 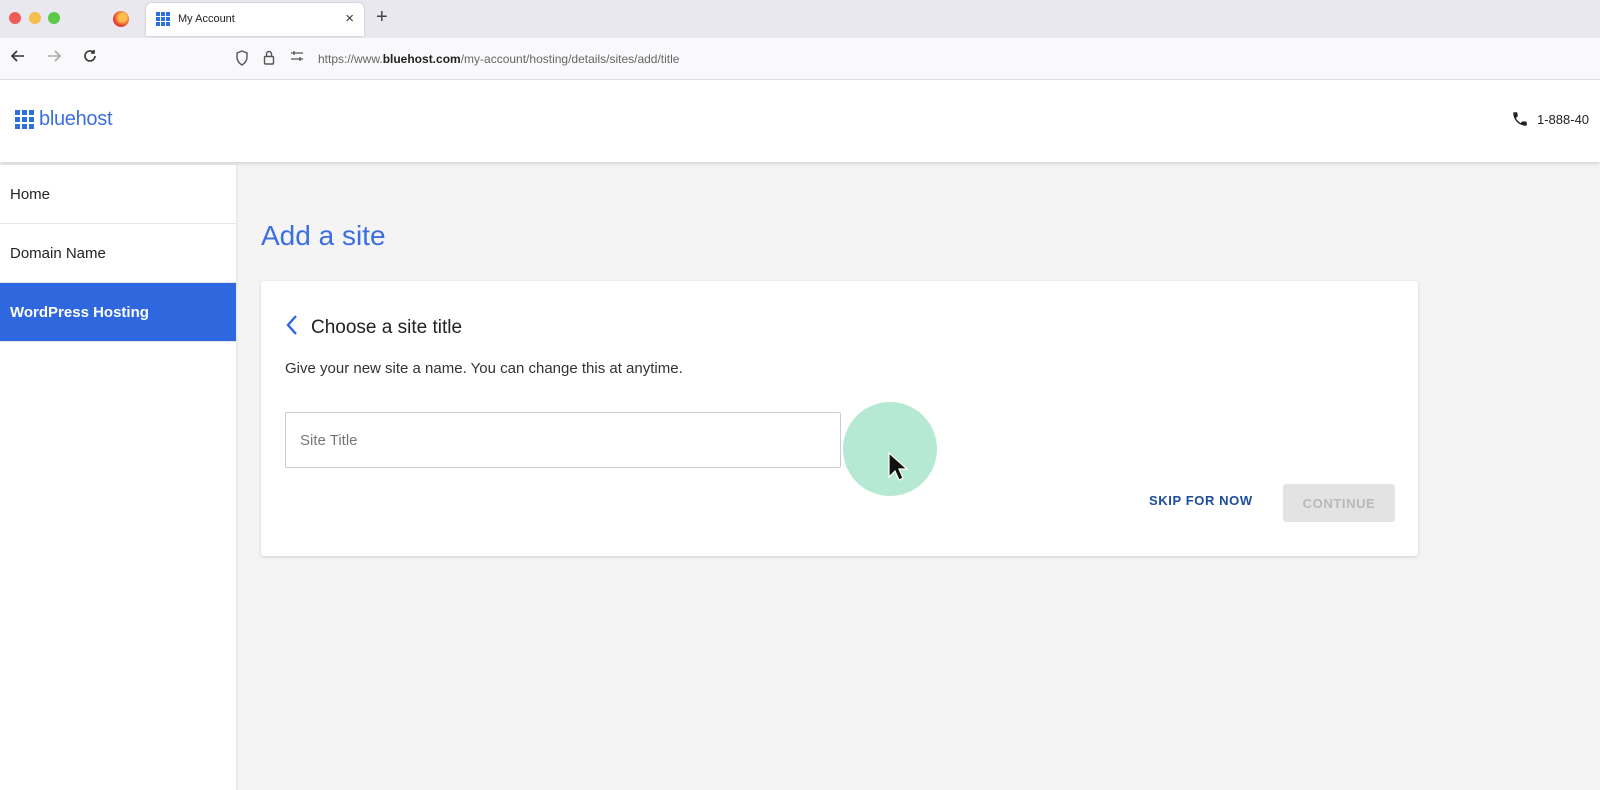 What do you see at coordinates (1339, 503) in the screenshot?
I see `continue-button: CONTINUE` at bounding box center [1339, 503].